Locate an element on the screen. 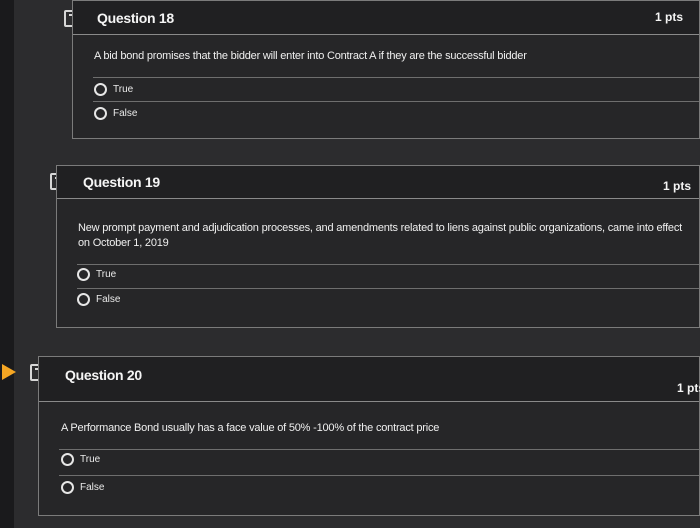 The width and height of the screenshot is (700, 528). current-question-marker-icon is located at coordinates (9, 372).